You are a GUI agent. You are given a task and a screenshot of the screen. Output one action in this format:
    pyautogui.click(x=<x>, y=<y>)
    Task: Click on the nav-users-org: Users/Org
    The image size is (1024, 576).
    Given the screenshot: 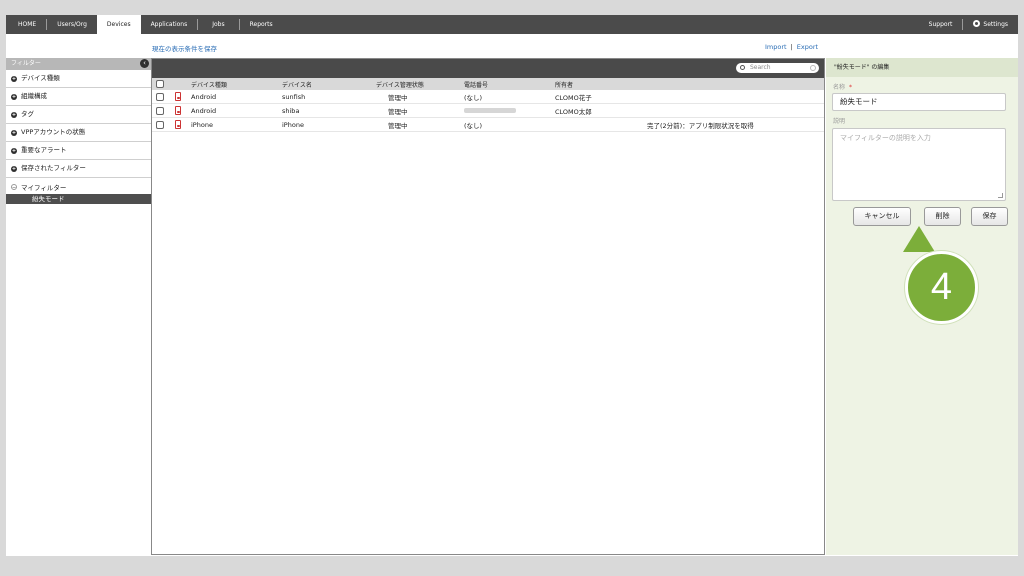 What is the action you would take?
    pyautogui.click(x=72, y=24)
    